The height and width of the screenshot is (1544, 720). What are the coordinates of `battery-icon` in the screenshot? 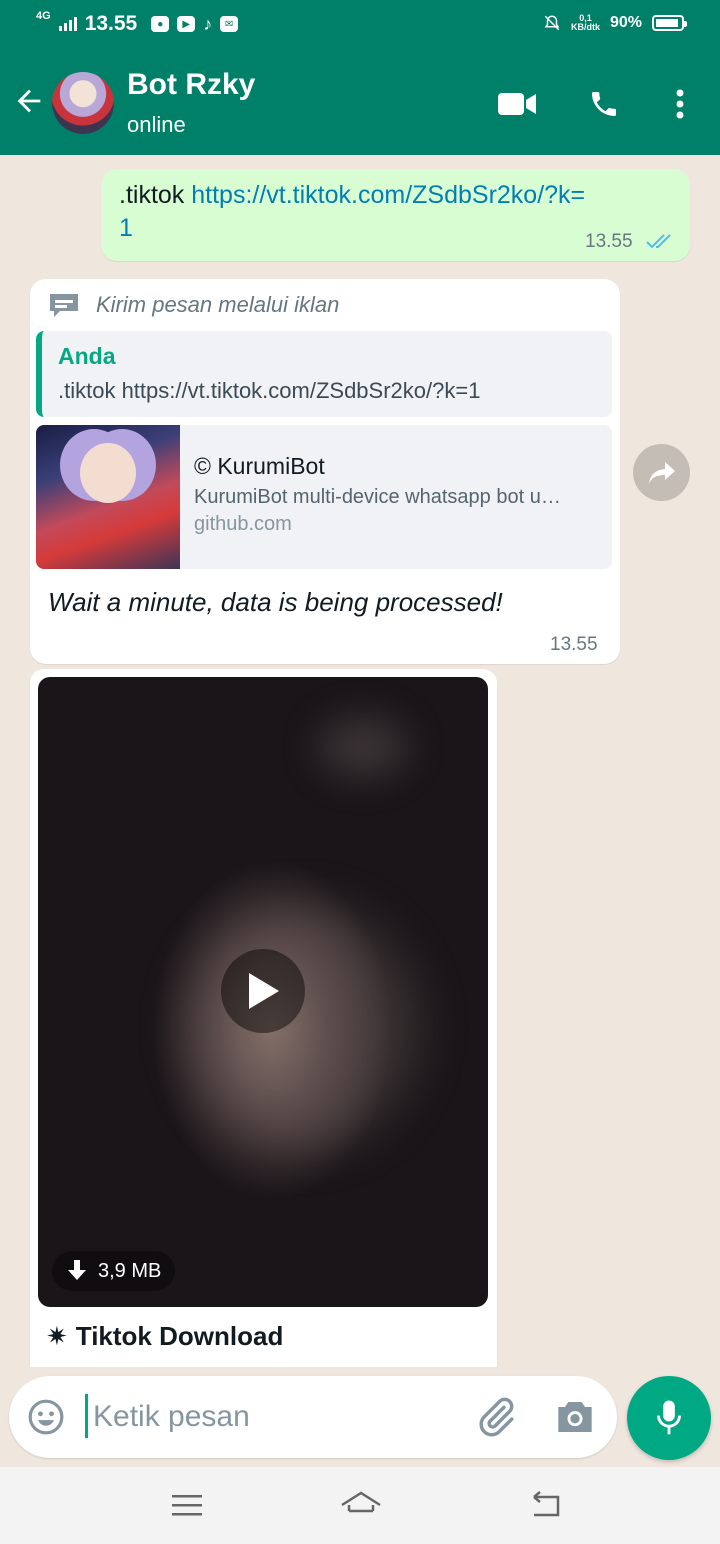 It's located at (669, 23).